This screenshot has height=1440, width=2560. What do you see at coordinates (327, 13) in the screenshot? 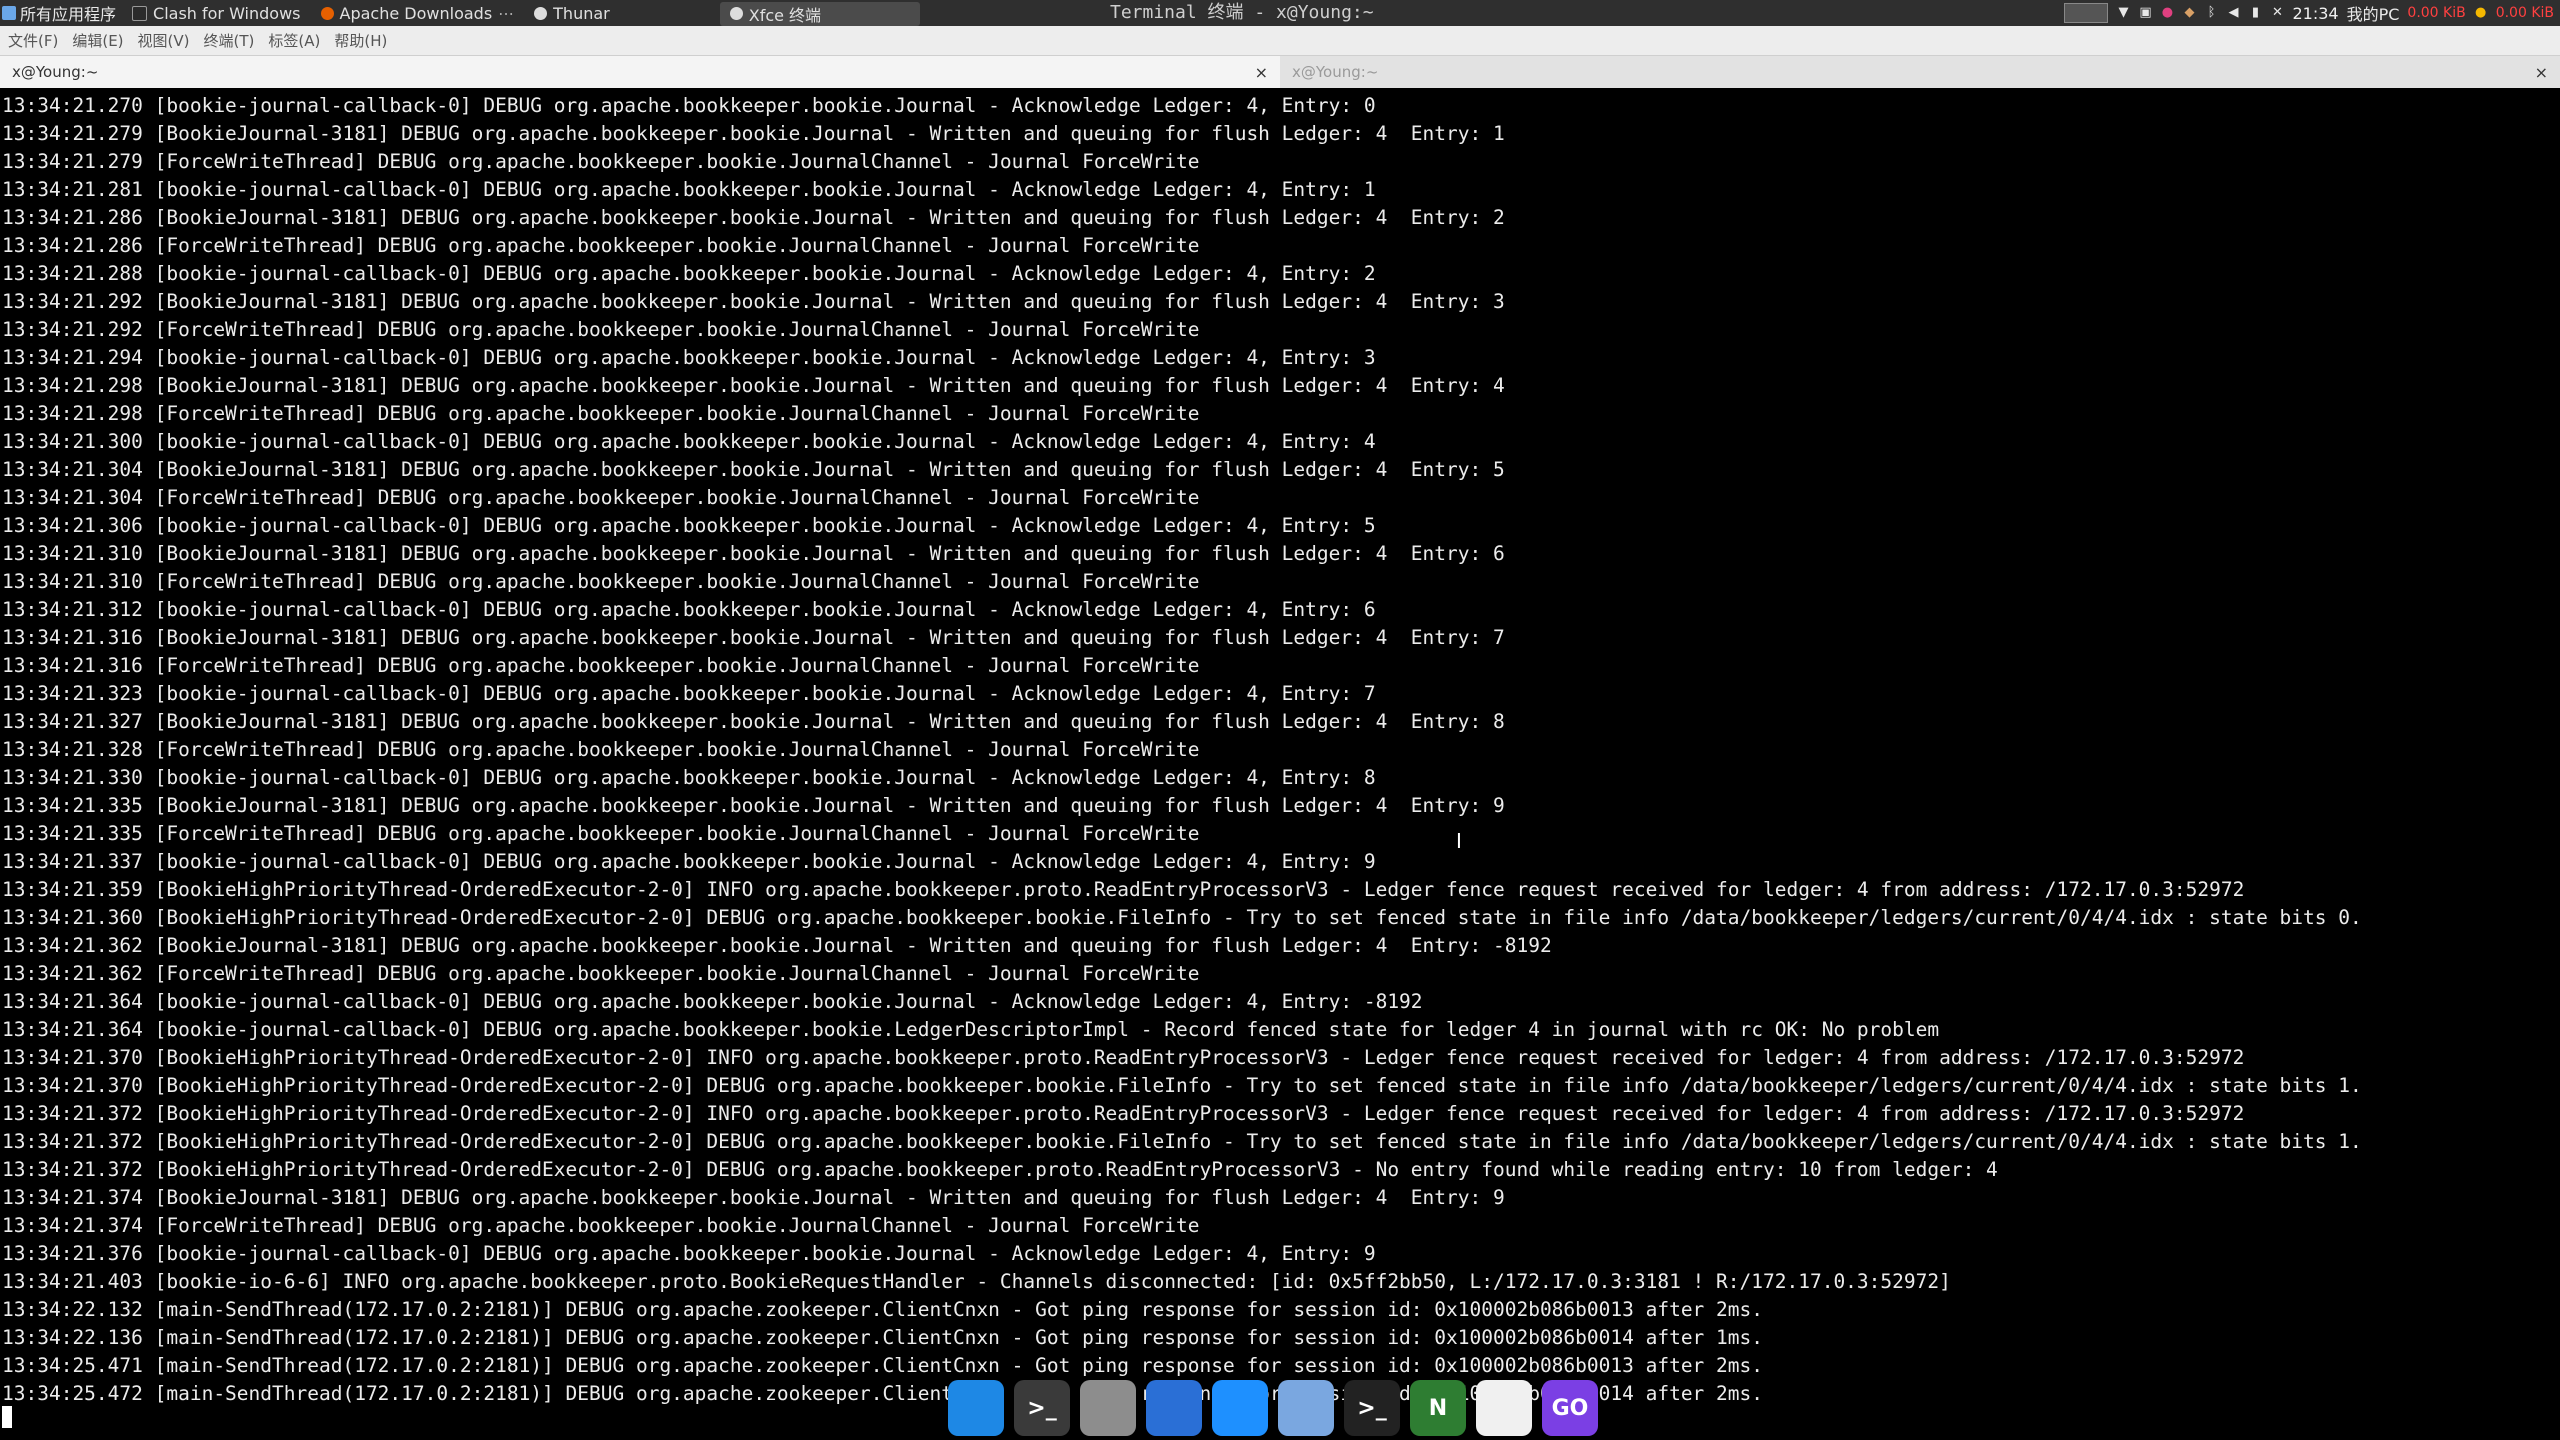
I see `firefox-icon` at bounding box center [327, 13].